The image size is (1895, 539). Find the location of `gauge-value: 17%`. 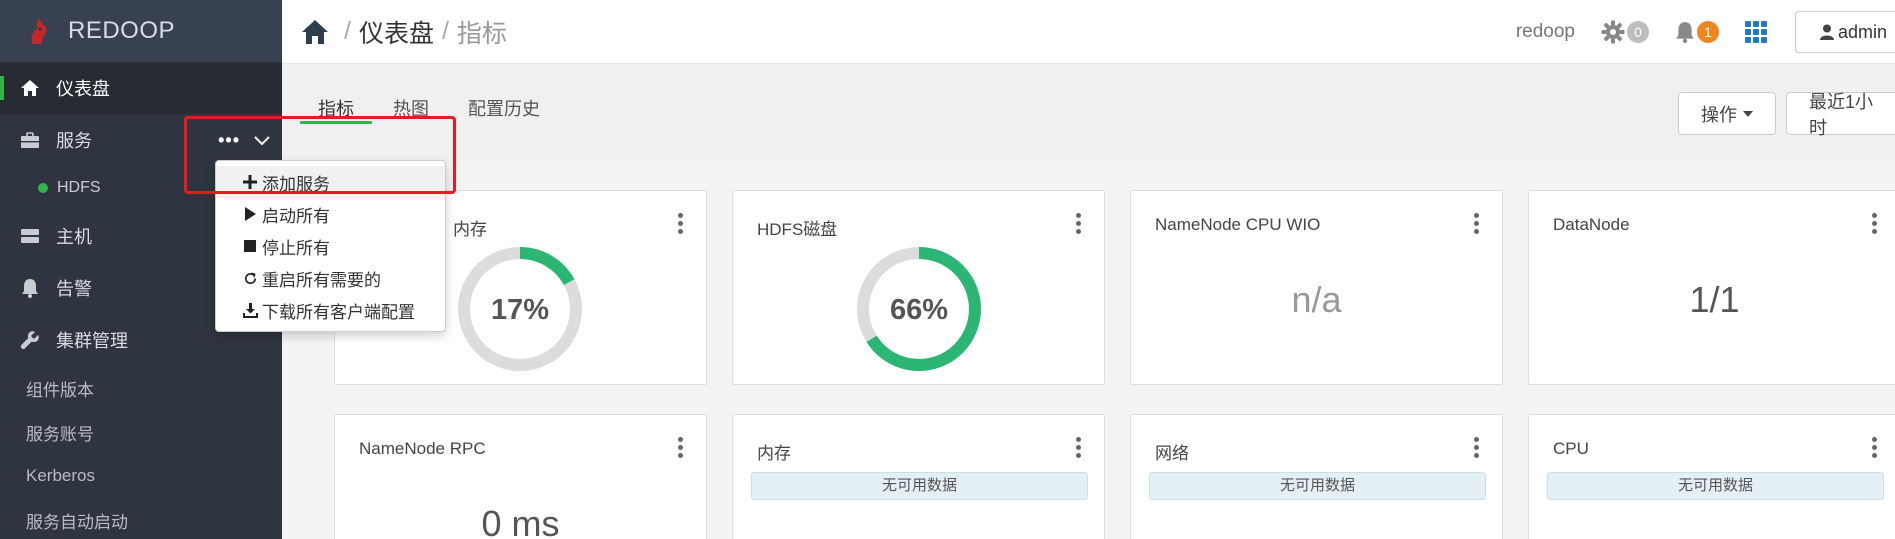

gauge-value: 17% is located at coordinates (520, 310).